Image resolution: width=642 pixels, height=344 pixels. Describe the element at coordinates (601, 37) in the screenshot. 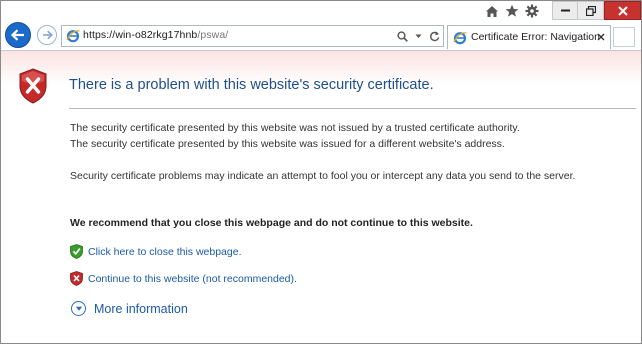

I see `tab-close-icon` at that location.